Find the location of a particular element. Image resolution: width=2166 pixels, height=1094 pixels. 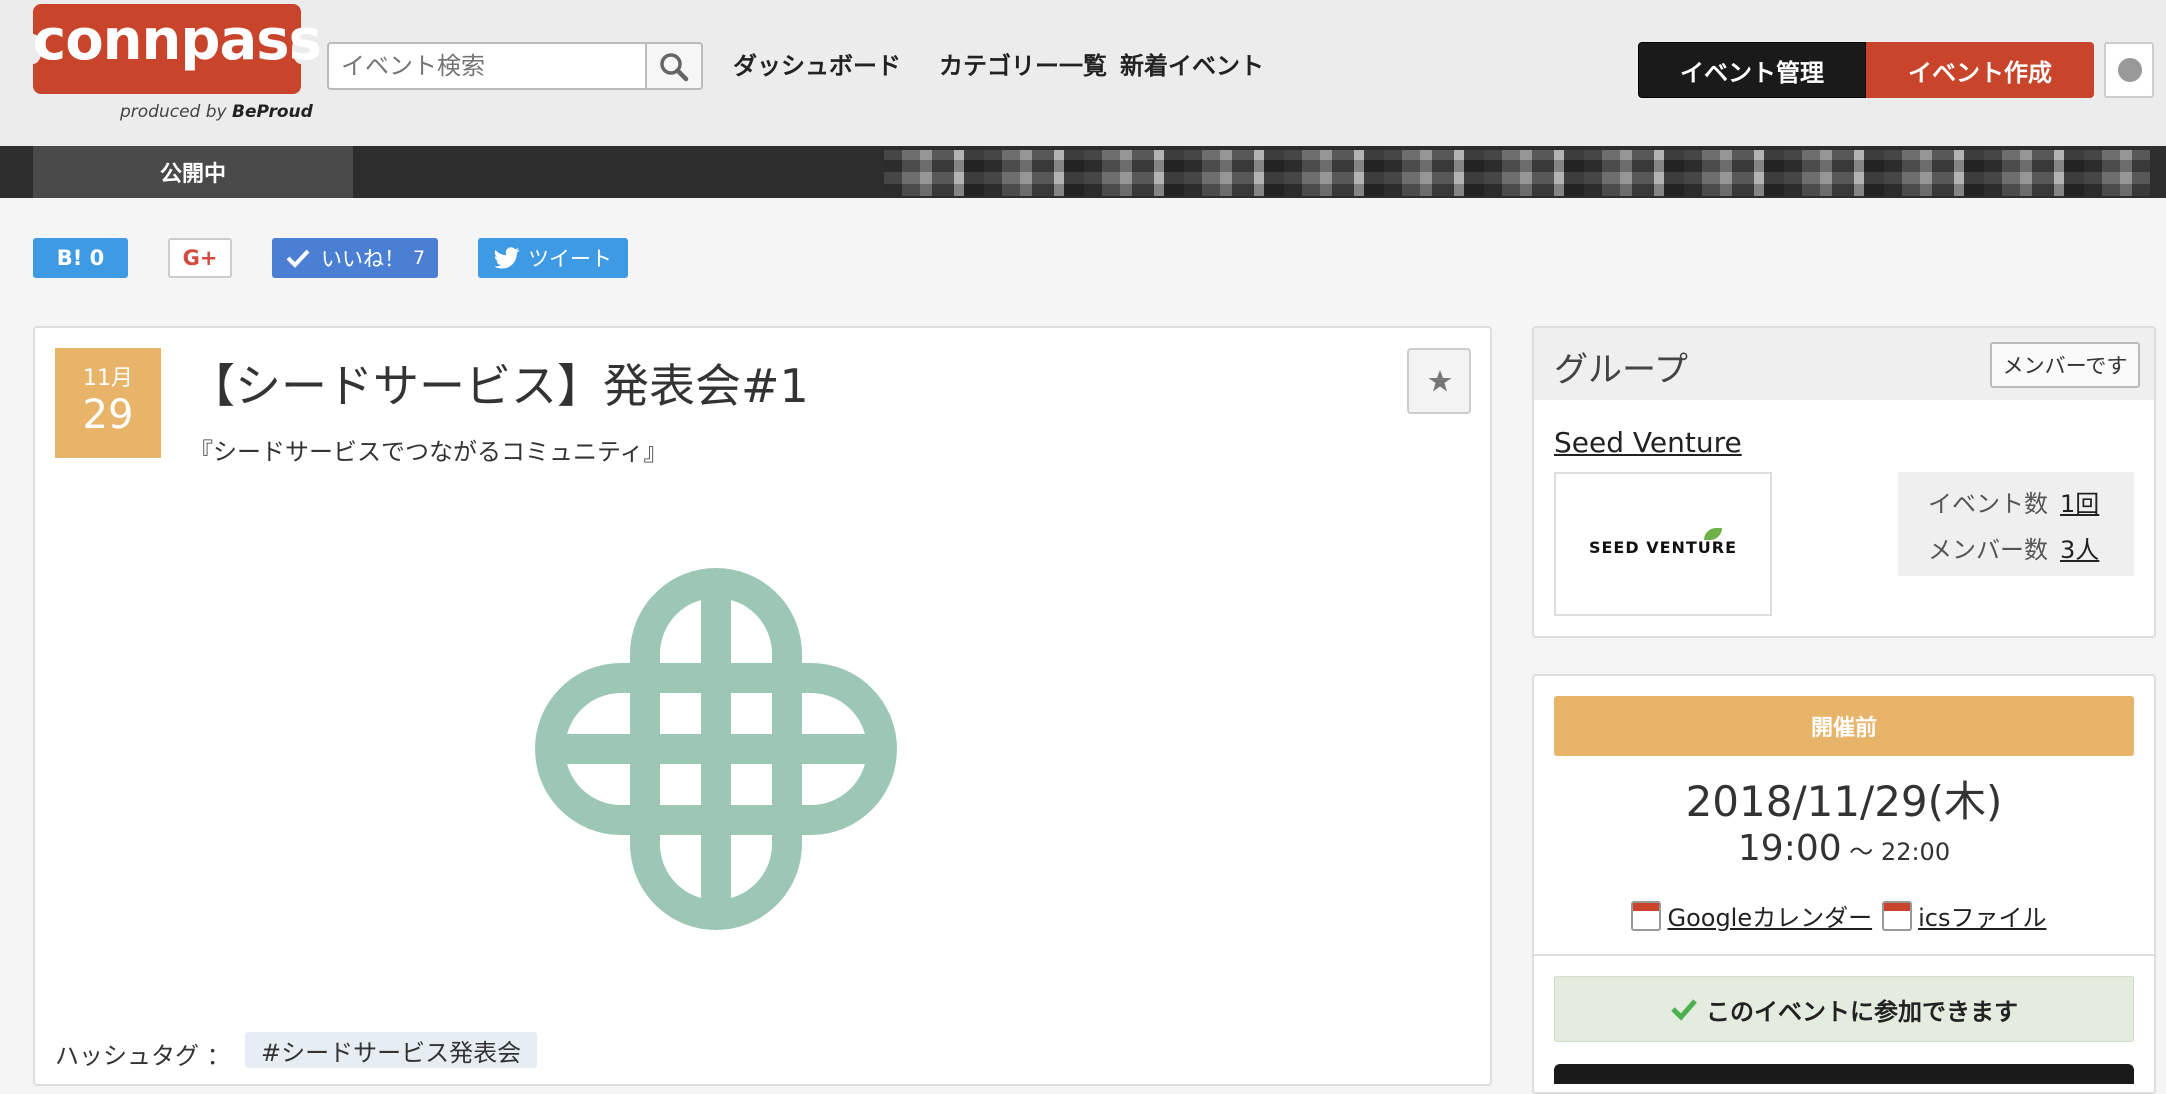

calendar-links: Googleカレンダー icsファイル is located at coordinates (1844, 915).